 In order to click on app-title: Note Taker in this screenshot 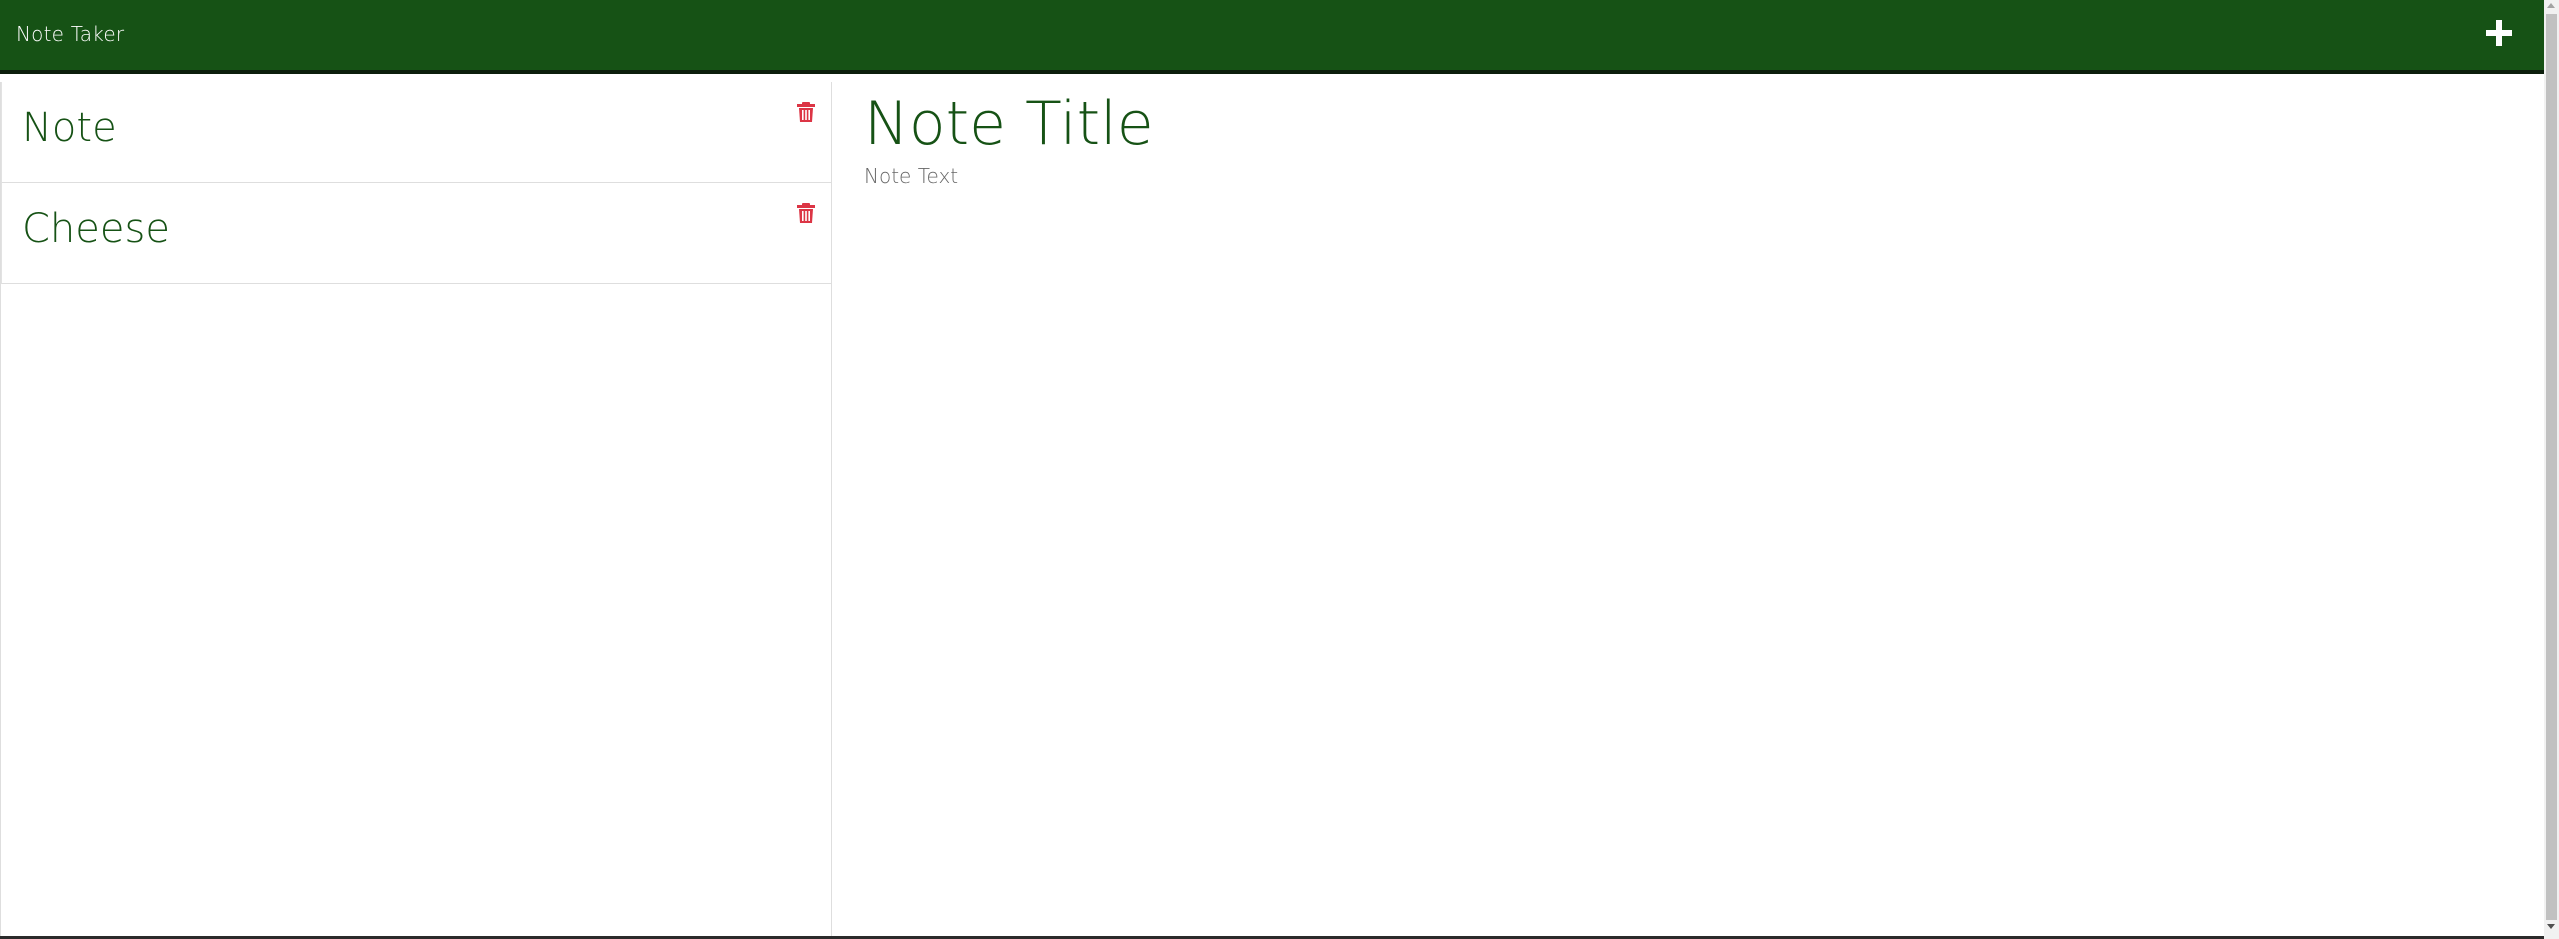, I will do `click(70, 34)`.